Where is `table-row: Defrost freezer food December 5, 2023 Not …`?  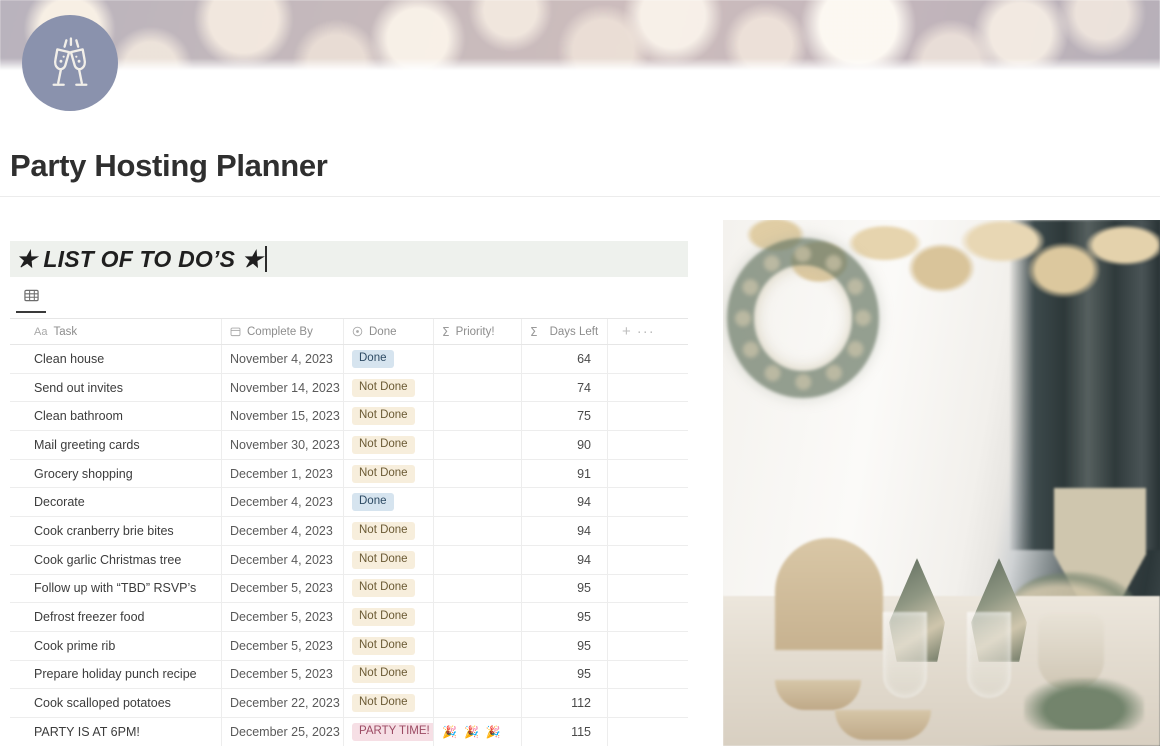 table-row: Defrost freezer food December 5, 2023 Not … is located at coordinates (349, 617).